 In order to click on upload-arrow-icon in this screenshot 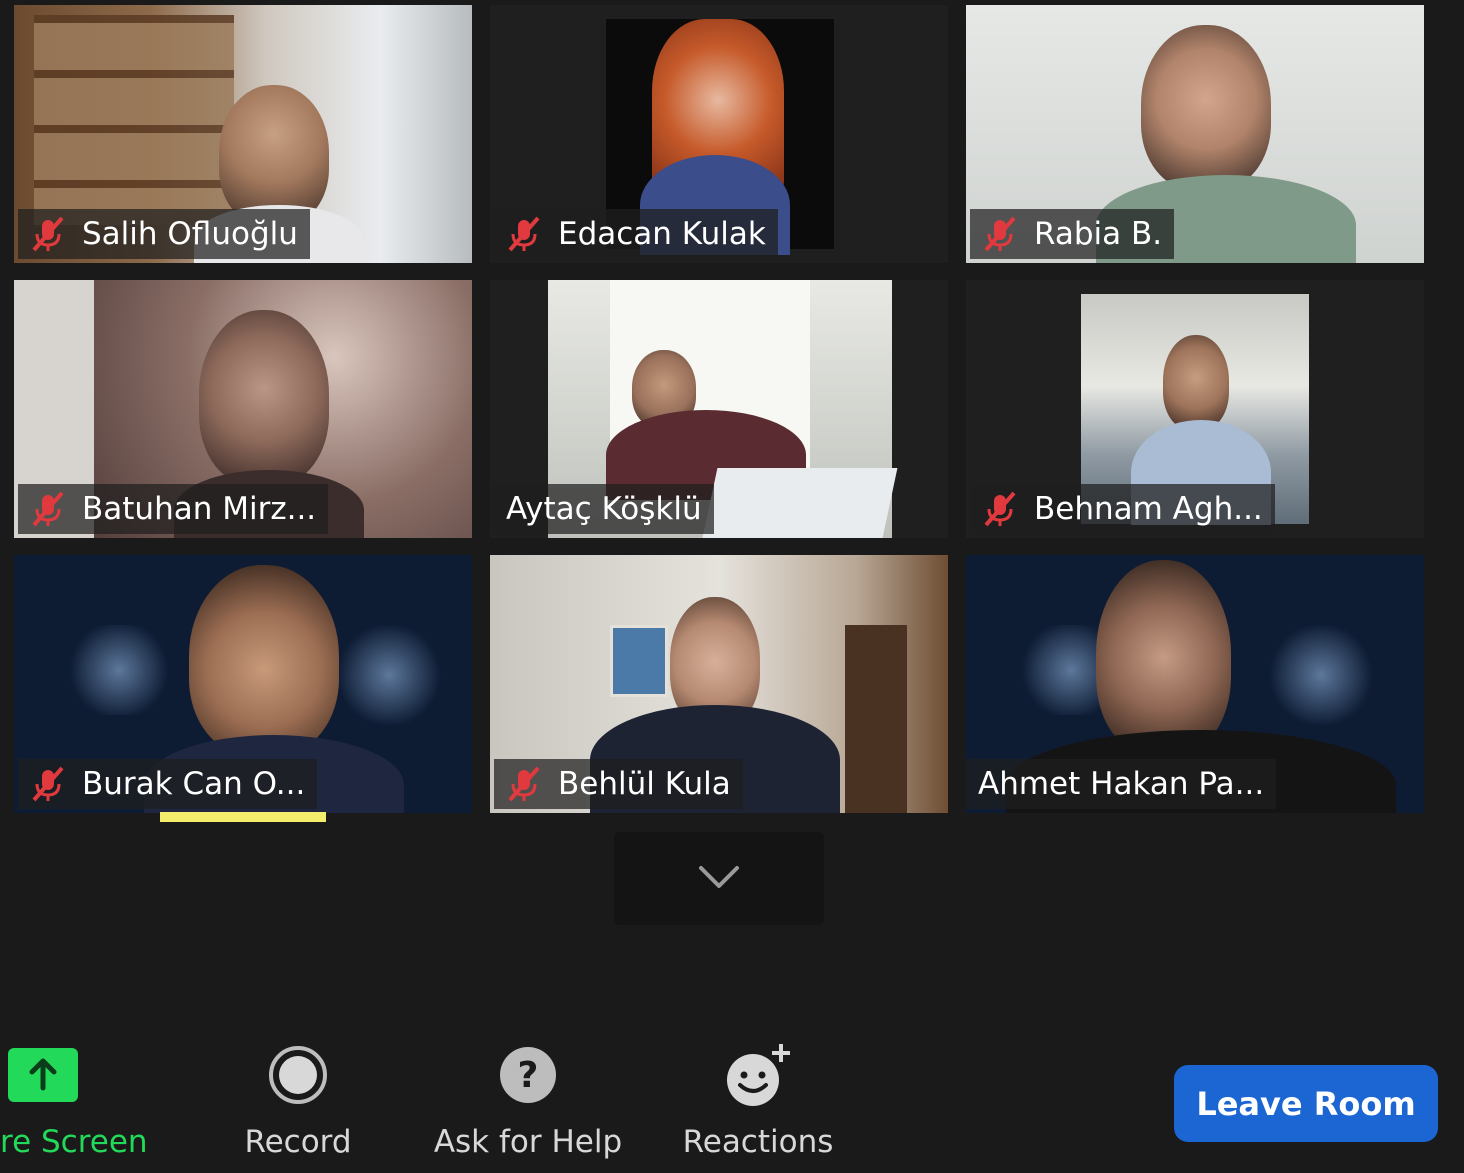, I will do `click(43, 1079)`.